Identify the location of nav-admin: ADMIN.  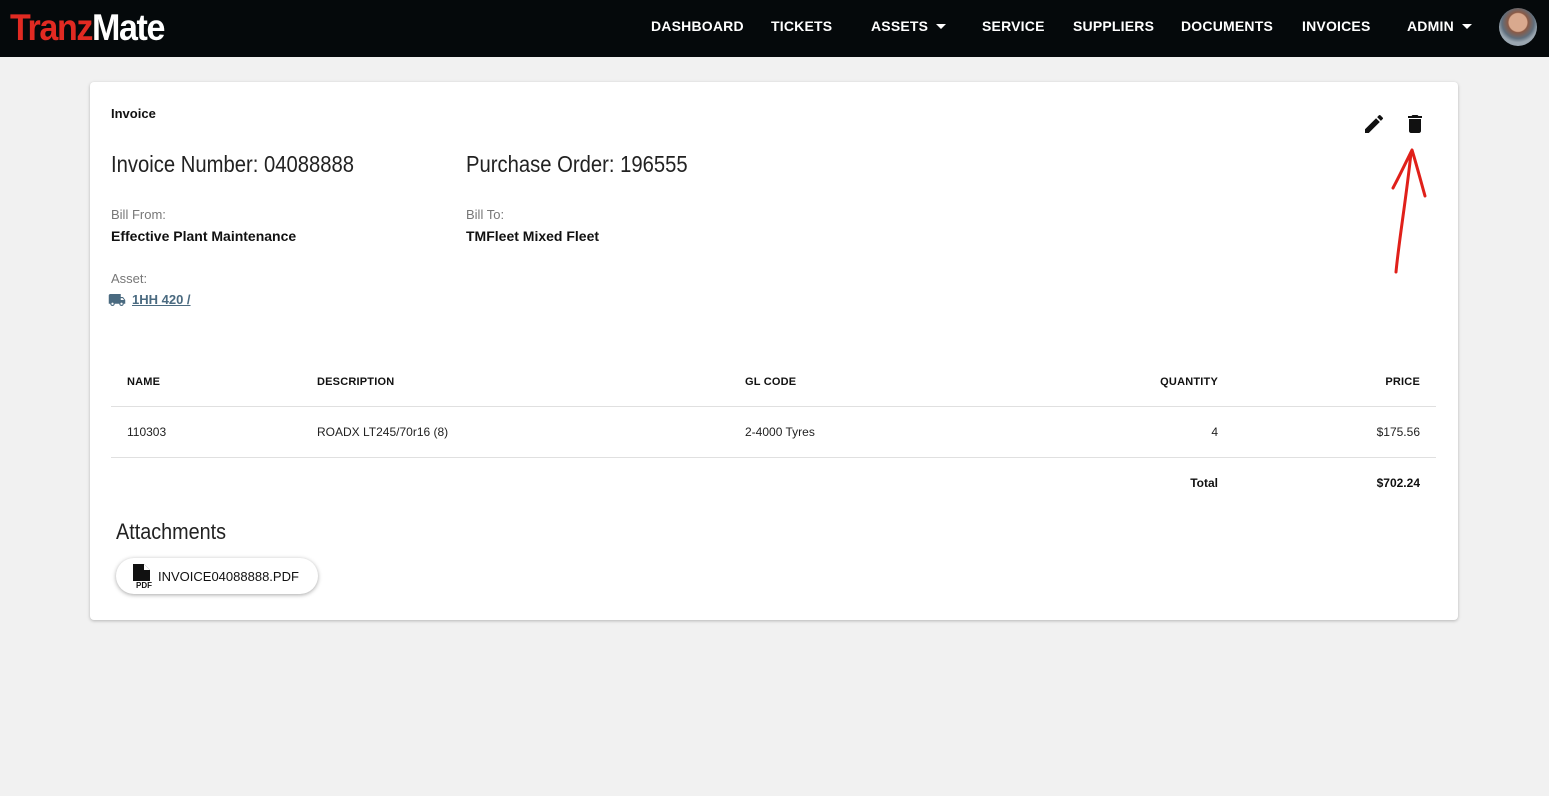
(1439, 26).